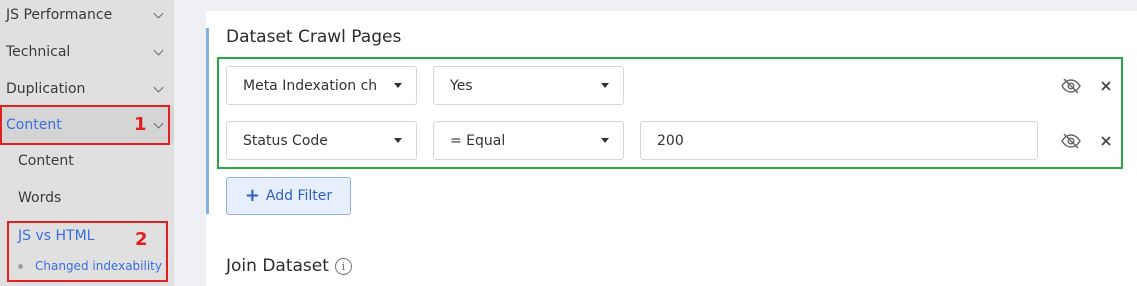  What do you see at coordinates (87, 51) in the screenshot?
I see `sidebar-item-technical: Technical` at bounding box center [87, 51].